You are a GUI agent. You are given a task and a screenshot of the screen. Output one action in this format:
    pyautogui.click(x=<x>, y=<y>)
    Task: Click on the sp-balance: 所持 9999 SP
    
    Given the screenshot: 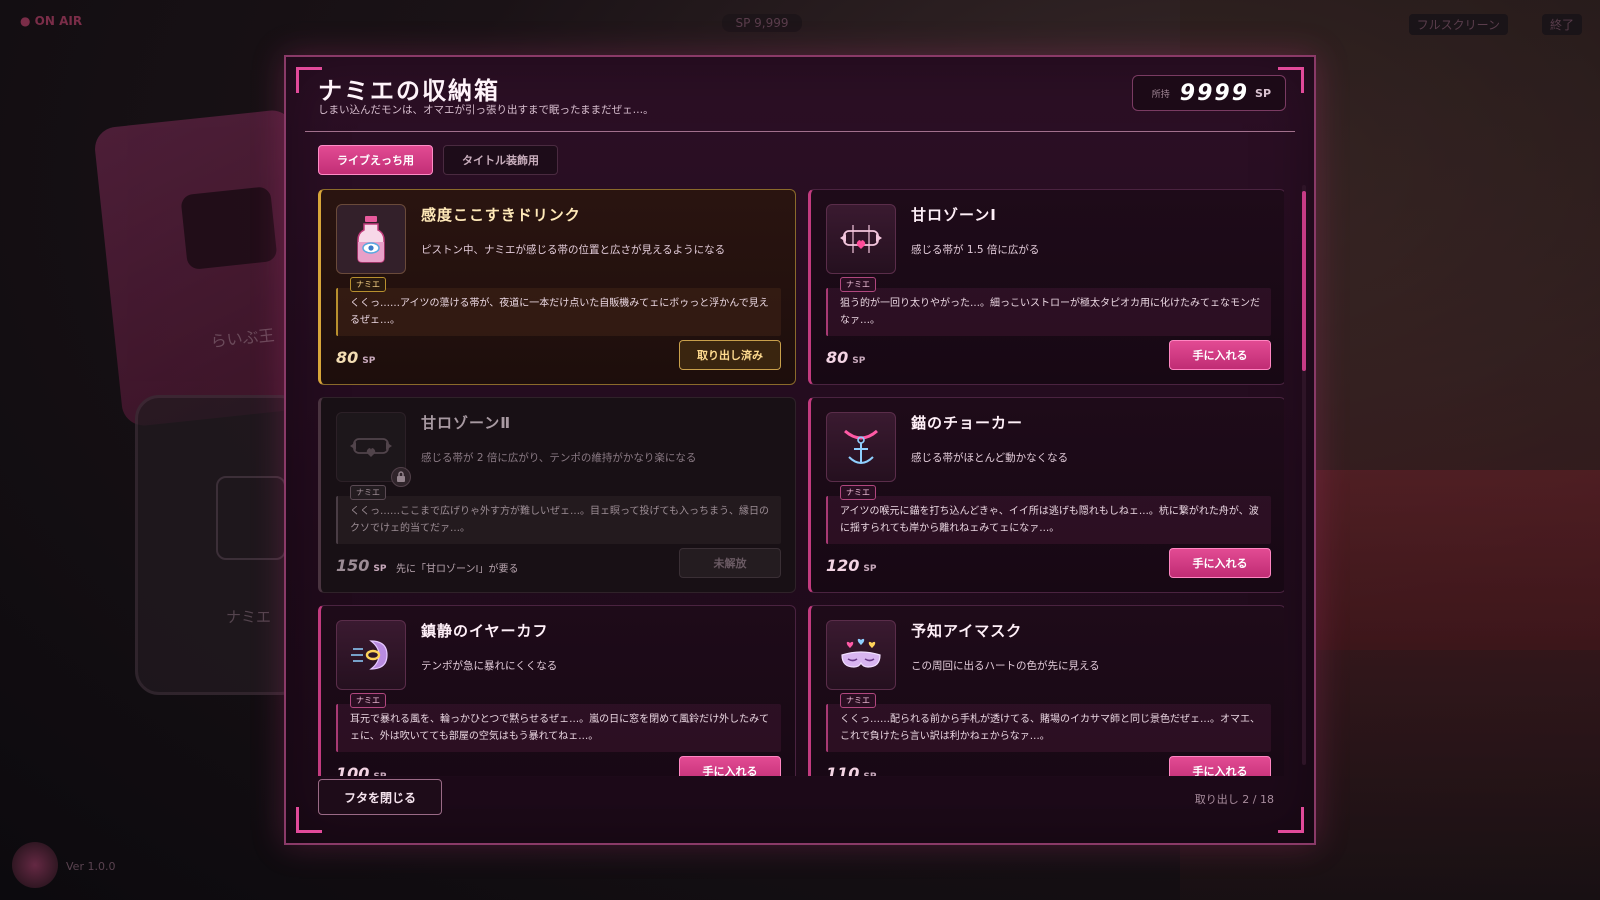 What is the action you would take?
    pyautogui.click(x=1209, y=93)
    